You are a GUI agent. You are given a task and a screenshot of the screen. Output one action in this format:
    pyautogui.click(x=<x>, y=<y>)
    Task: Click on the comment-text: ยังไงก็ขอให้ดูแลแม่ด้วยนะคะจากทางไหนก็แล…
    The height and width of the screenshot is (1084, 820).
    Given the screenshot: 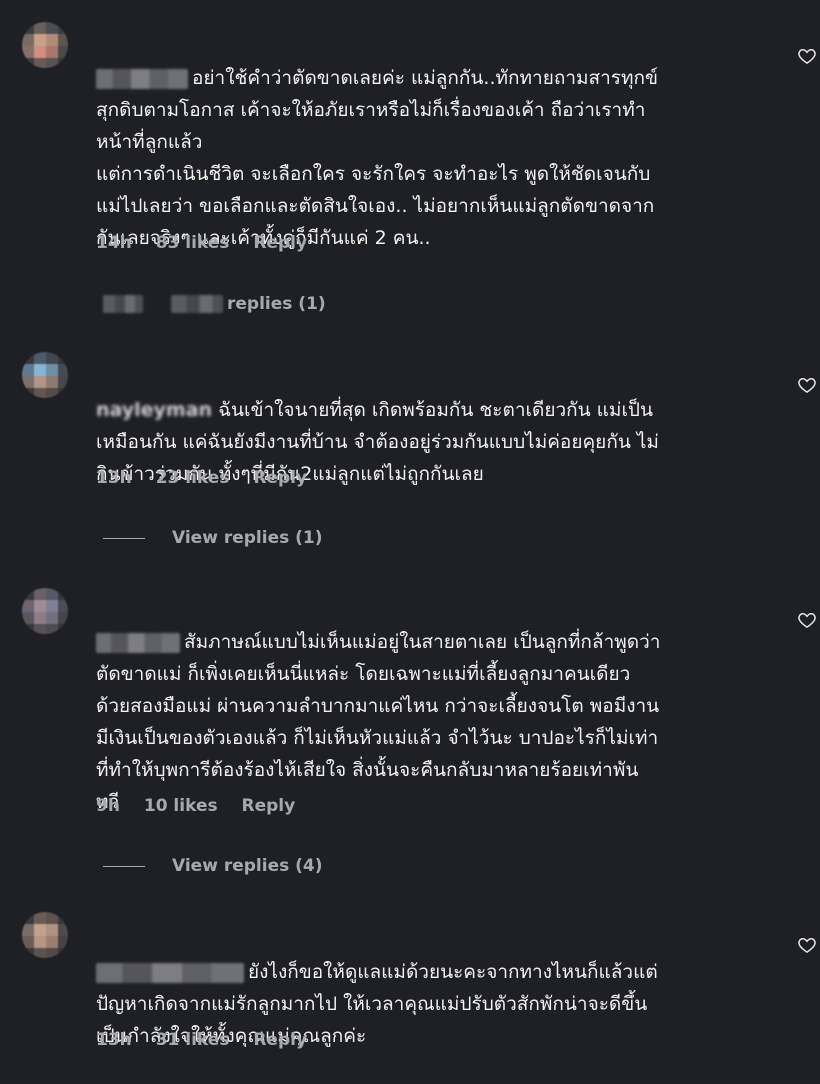 What is the action you would take?
    pyautogui.click(x=441, y=1004)
    